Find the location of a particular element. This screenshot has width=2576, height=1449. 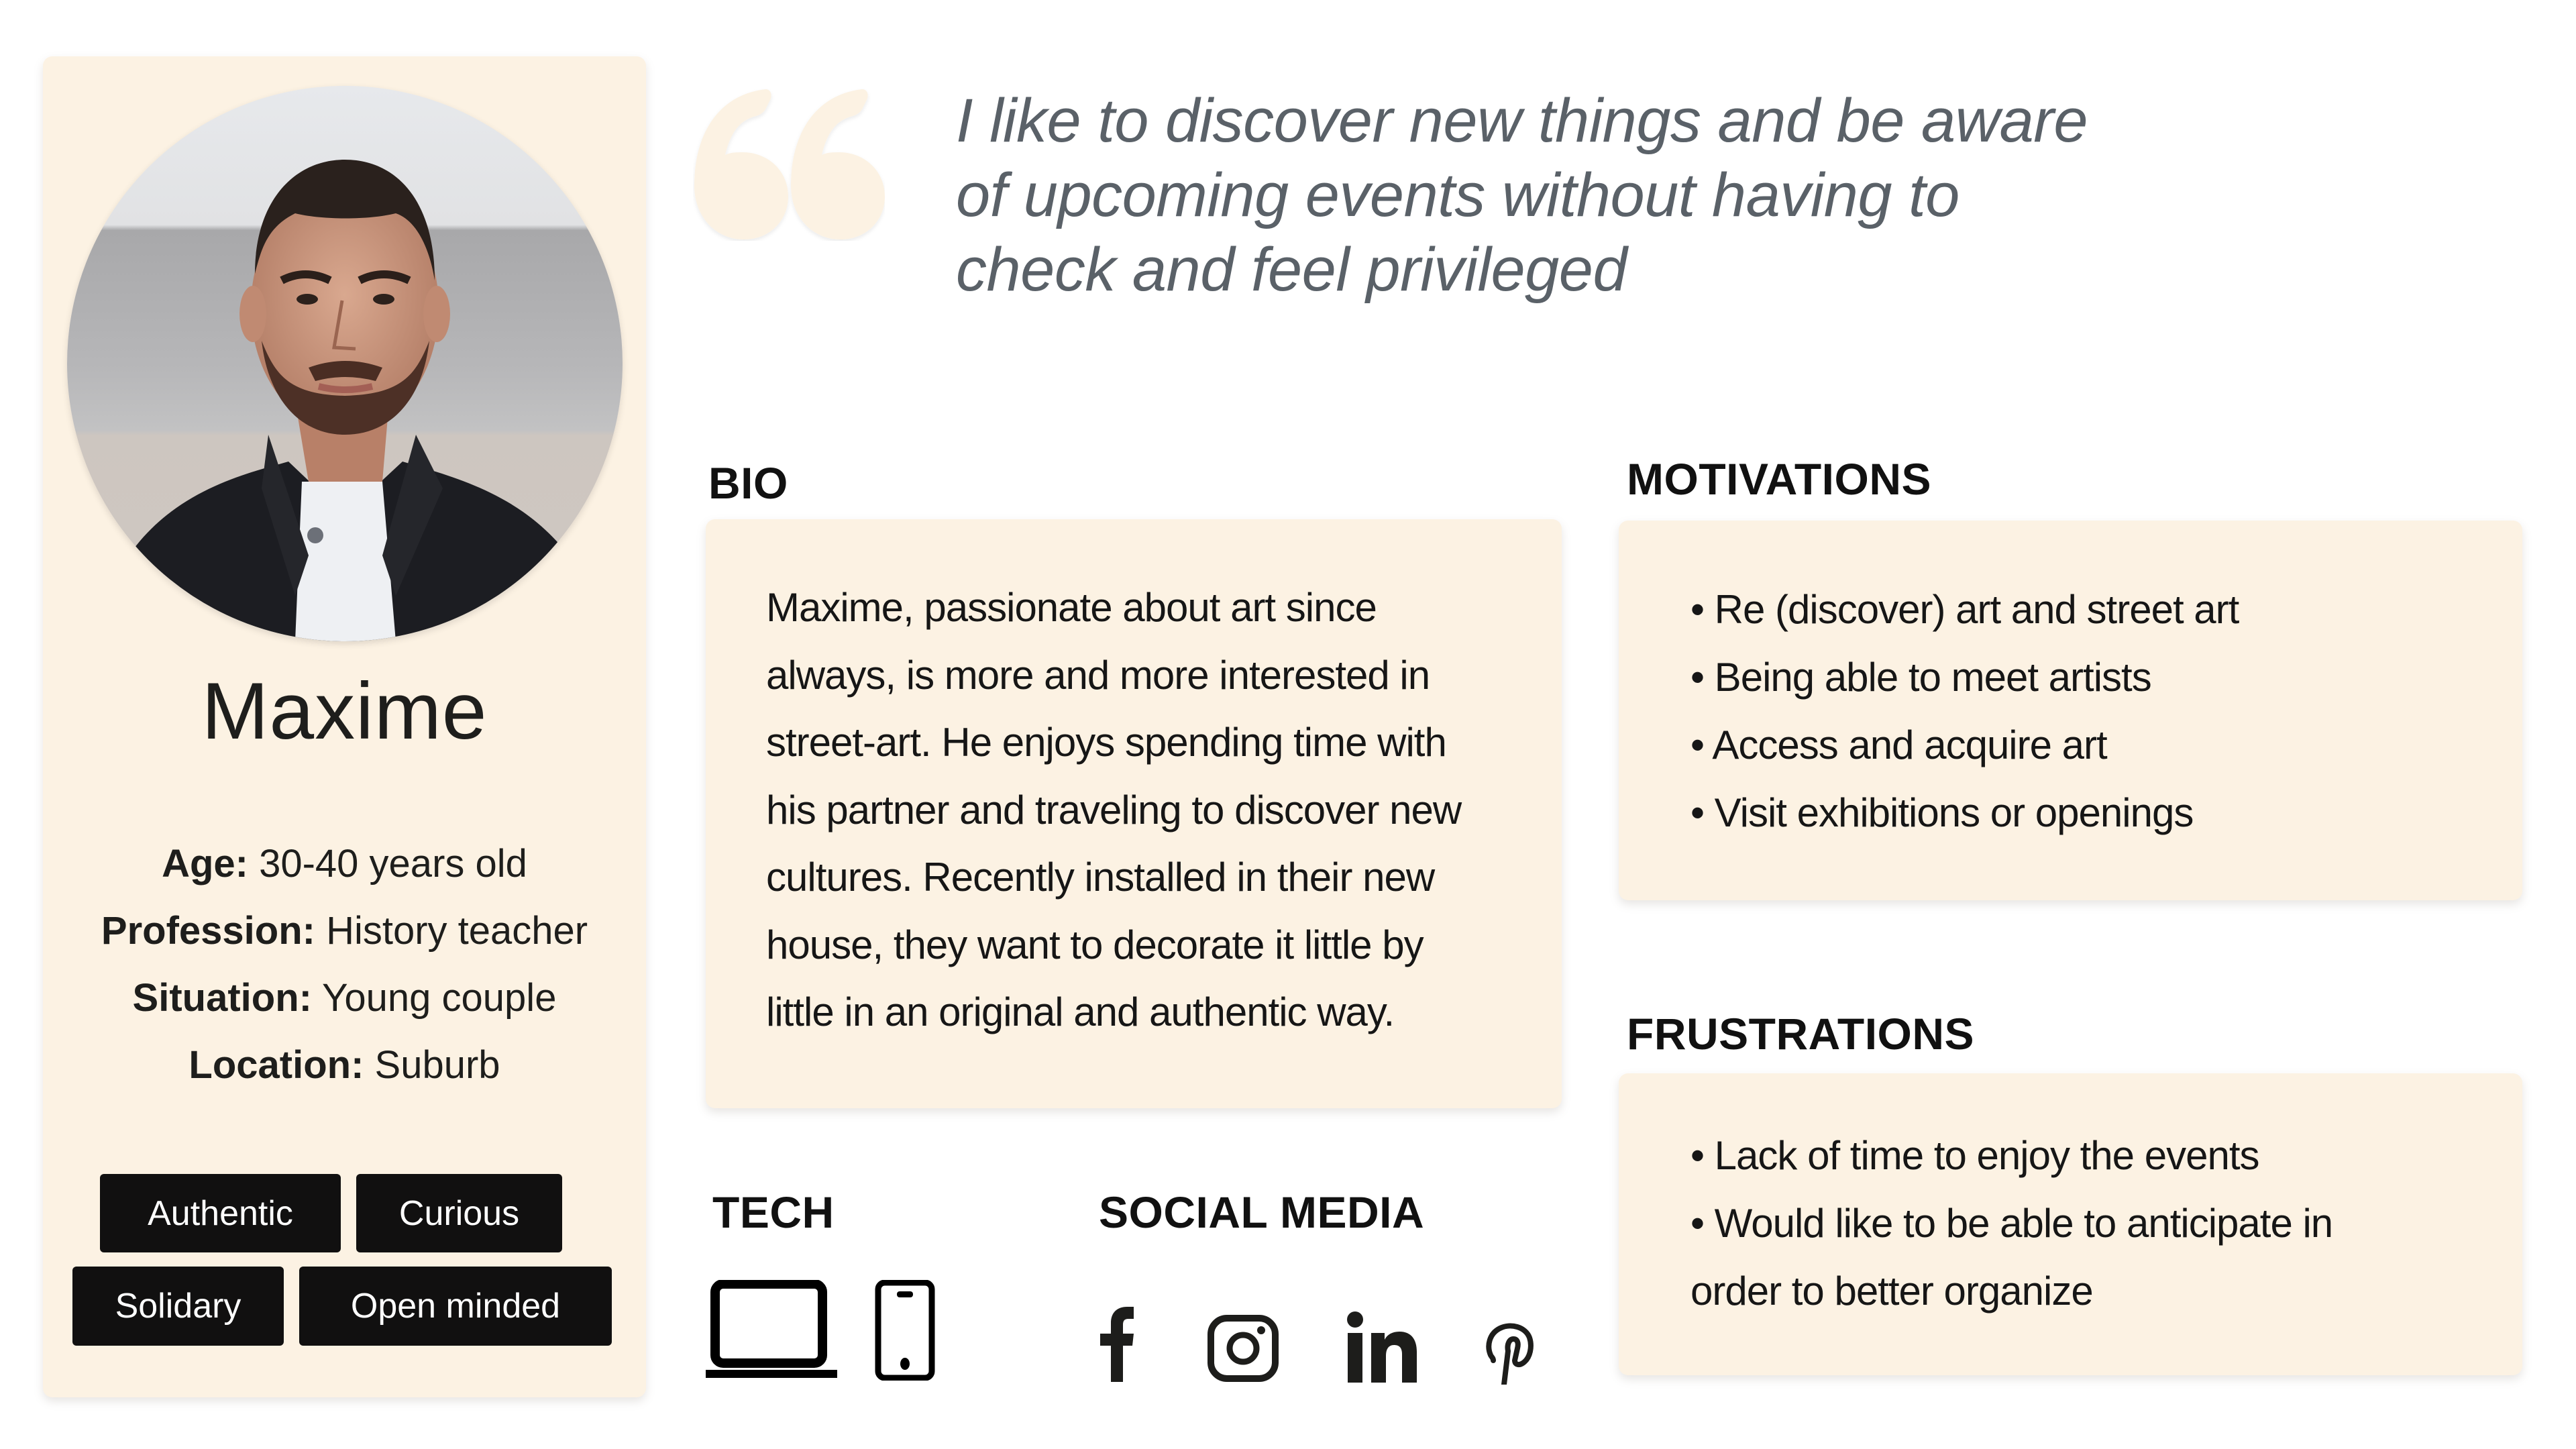

instagram-icon is located at coordinates (1243, 1348).